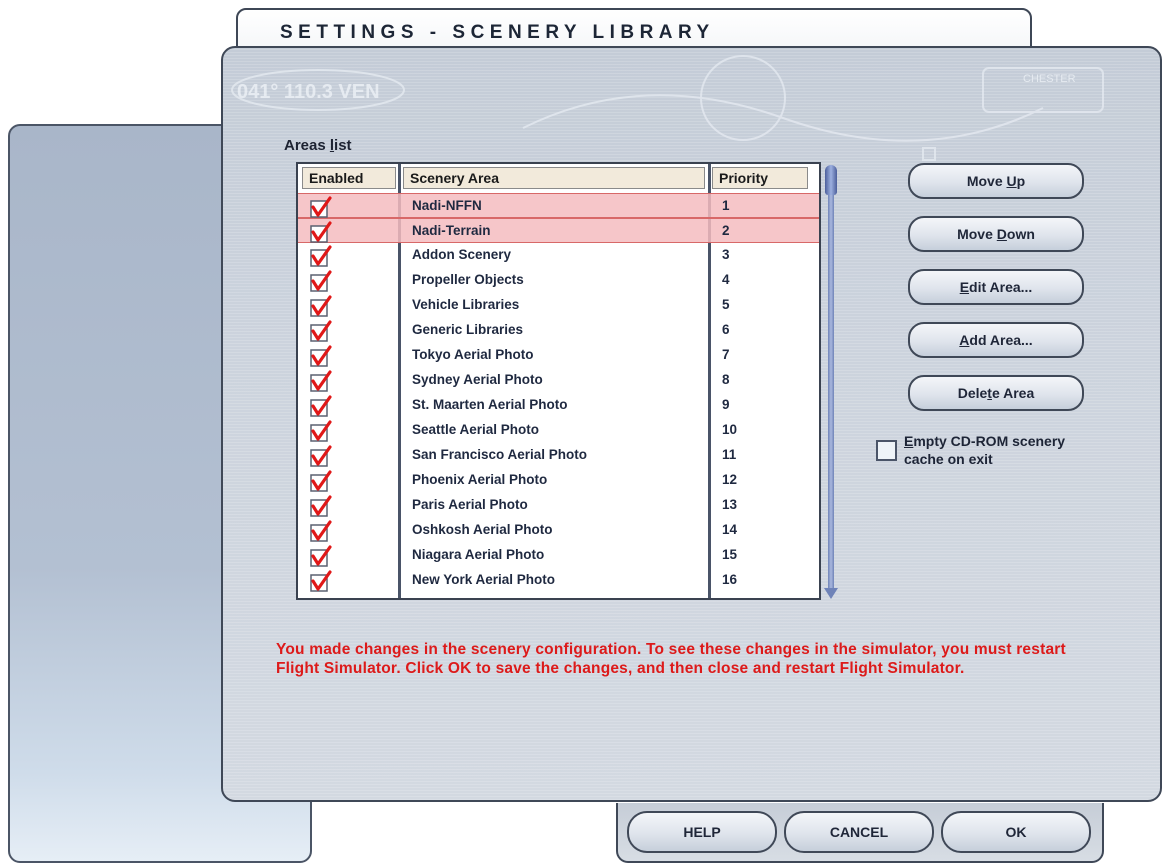  I want to click on ok-button: OK, so click(1016, 832).